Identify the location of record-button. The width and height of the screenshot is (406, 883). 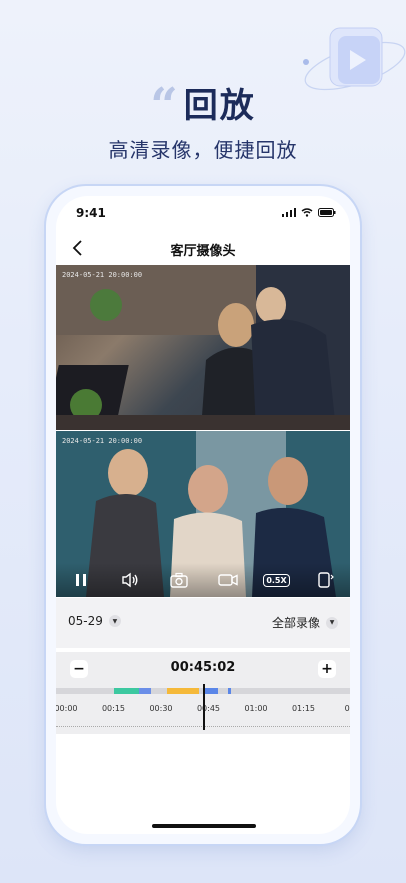
(228, 580).